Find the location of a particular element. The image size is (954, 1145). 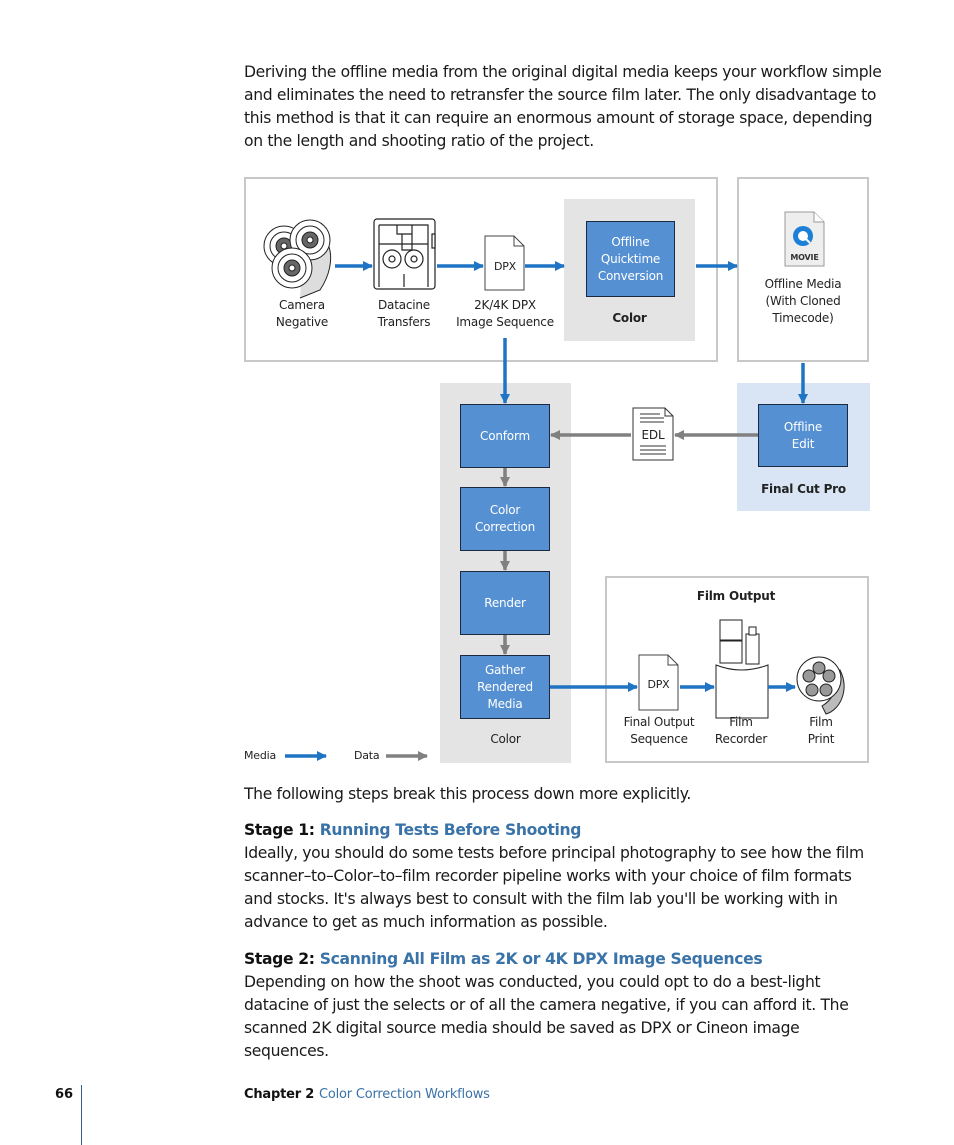

image-sequence-label: 2K/4K DPX Image Sequence is located at coordinates (505, 313).